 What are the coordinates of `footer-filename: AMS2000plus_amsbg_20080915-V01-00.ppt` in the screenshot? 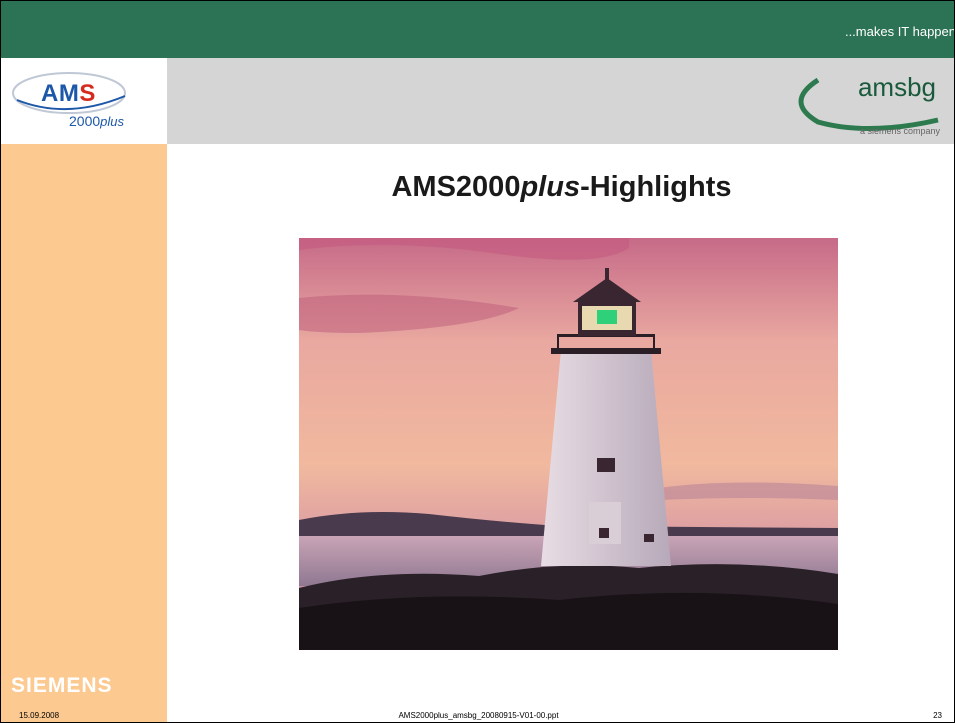 It's located at (478, 715).